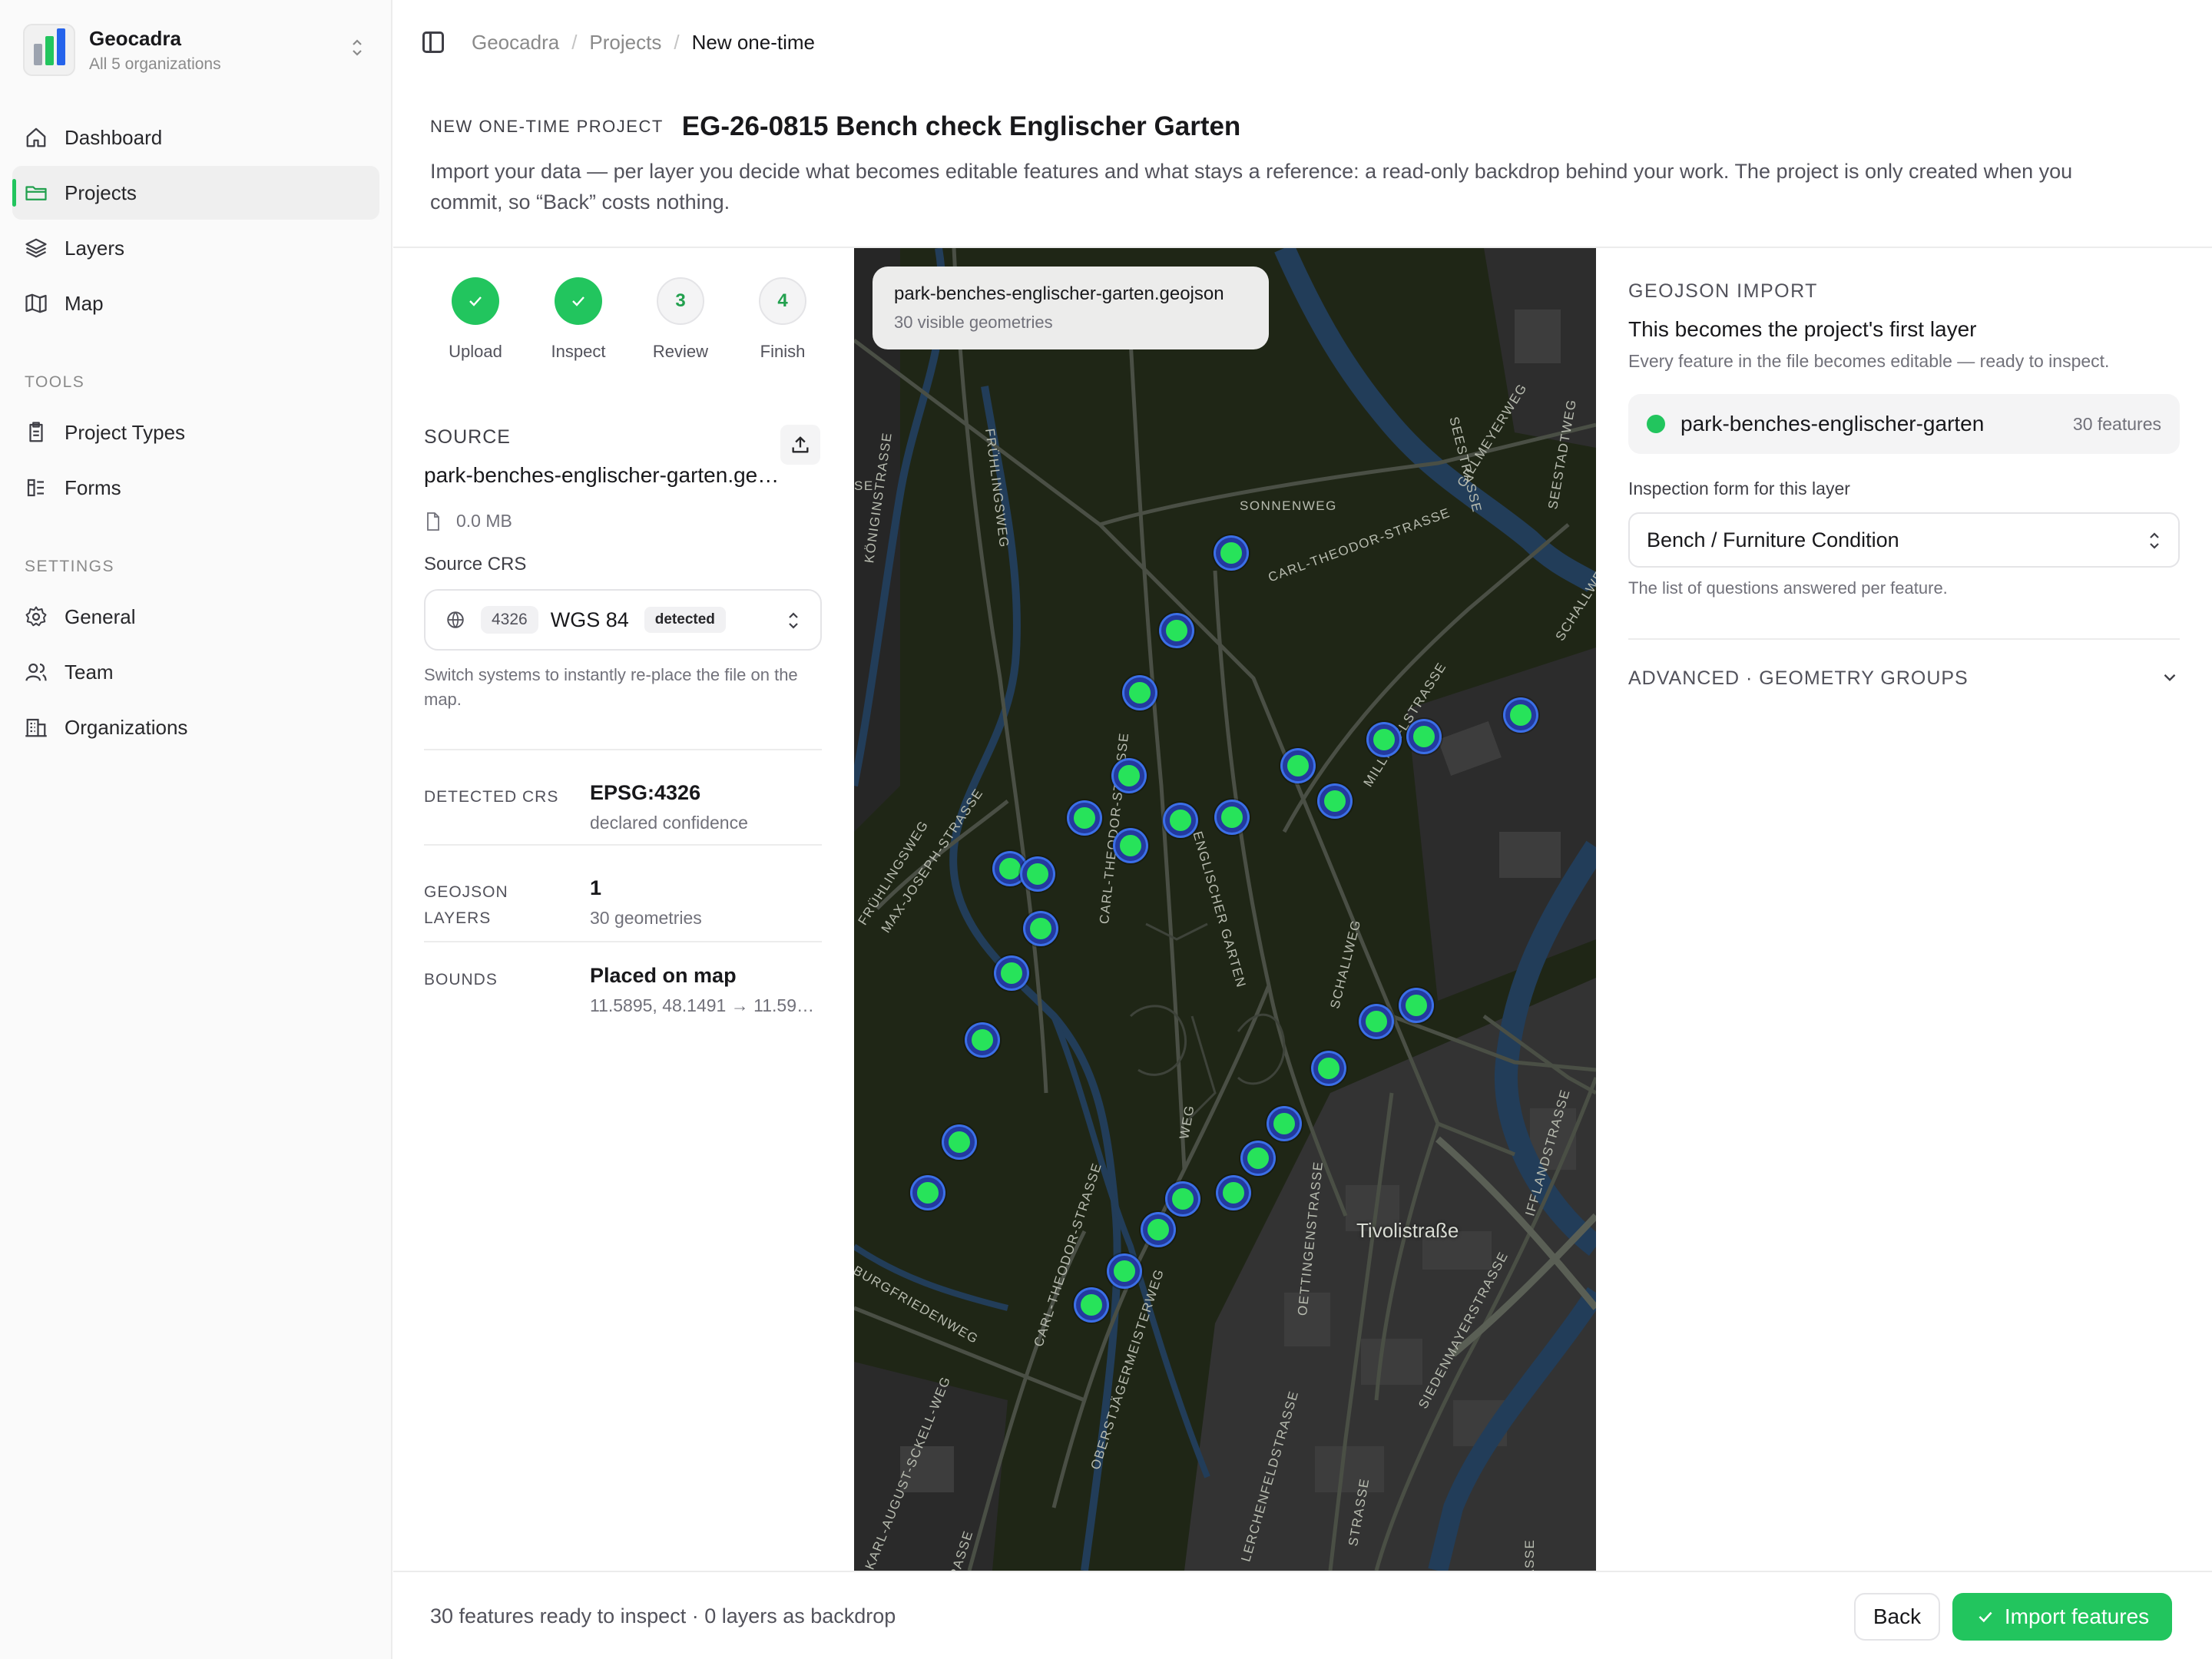 This screenshot has width=2212, height=1659. Describe the element at coordinates (456, 619) in the screenshot. I see `globe-icon` at that location.